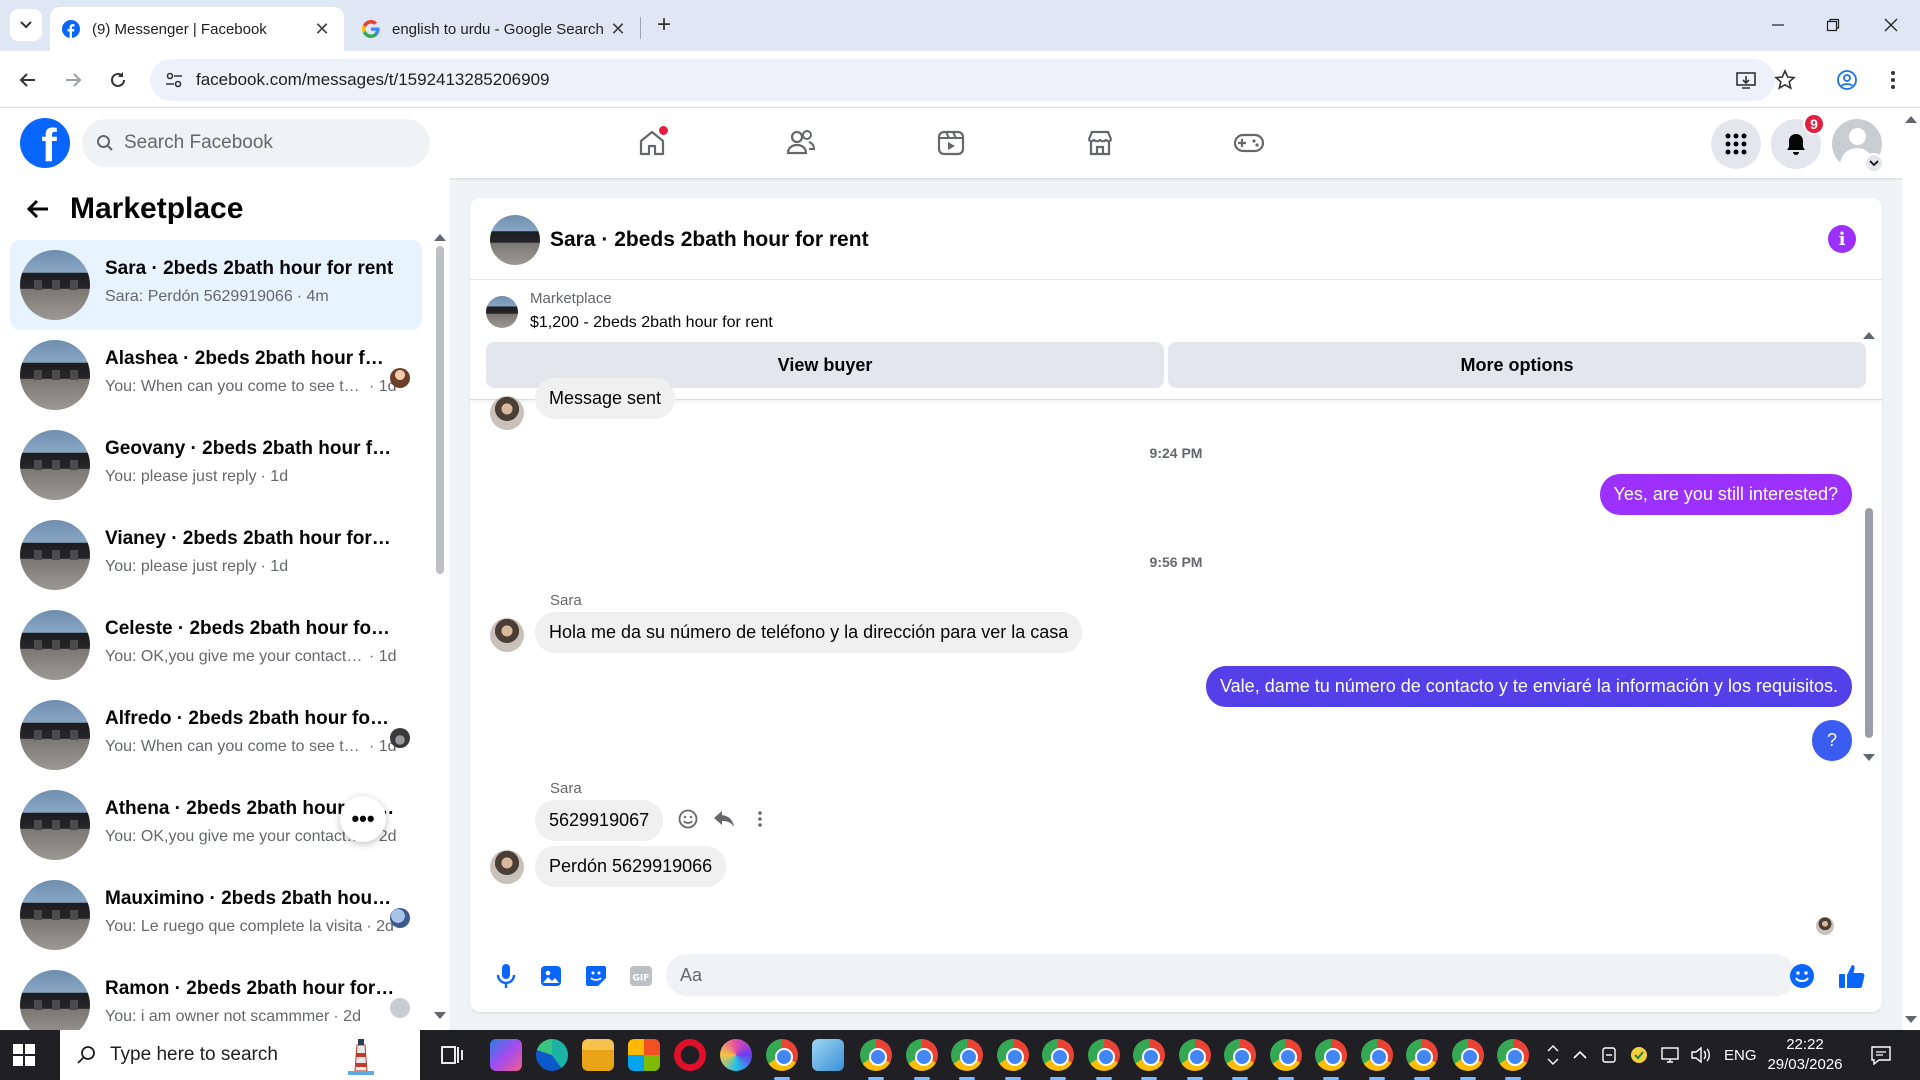 The width and height of the screenshot is (1920, 1080). I want to click on install-app-icon, so click(1746, 80).